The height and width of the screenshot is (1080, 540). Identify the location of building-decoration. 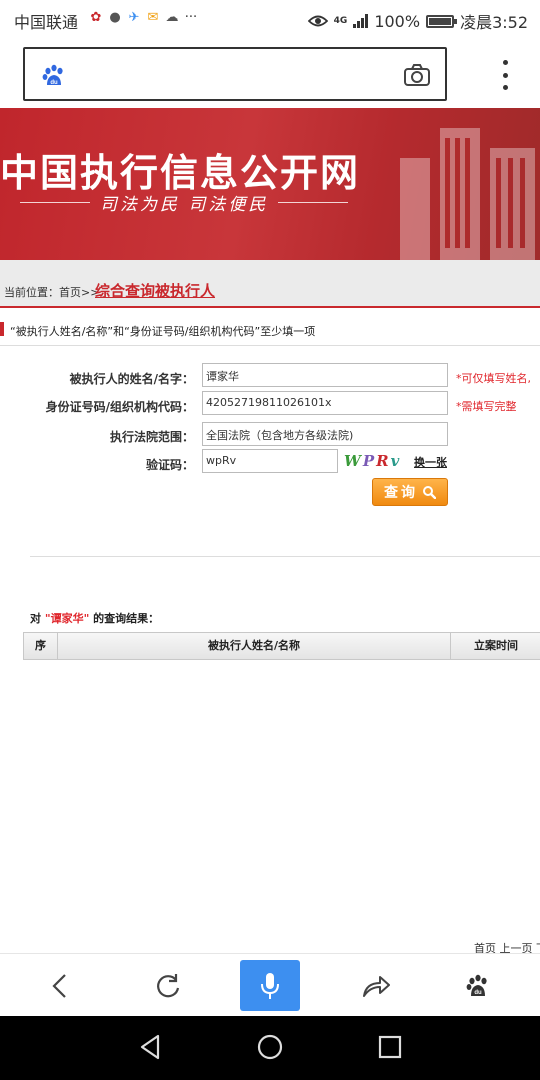
(467, 194).